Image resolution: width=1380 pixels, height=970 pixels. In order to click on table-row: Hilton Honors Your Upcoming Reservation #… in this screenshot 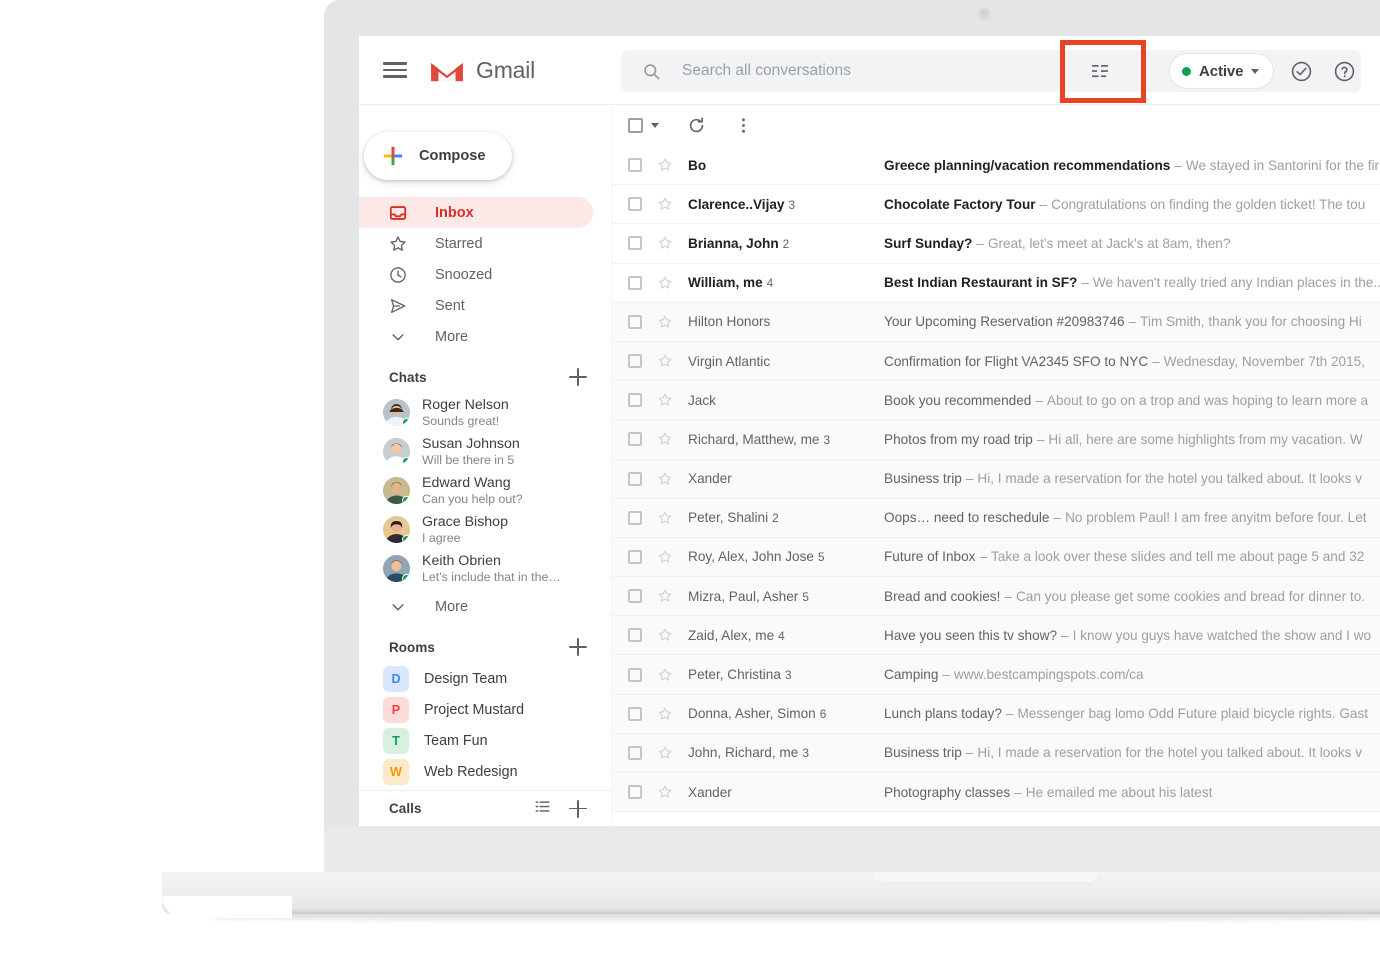, I will do `click(996, 322)`.